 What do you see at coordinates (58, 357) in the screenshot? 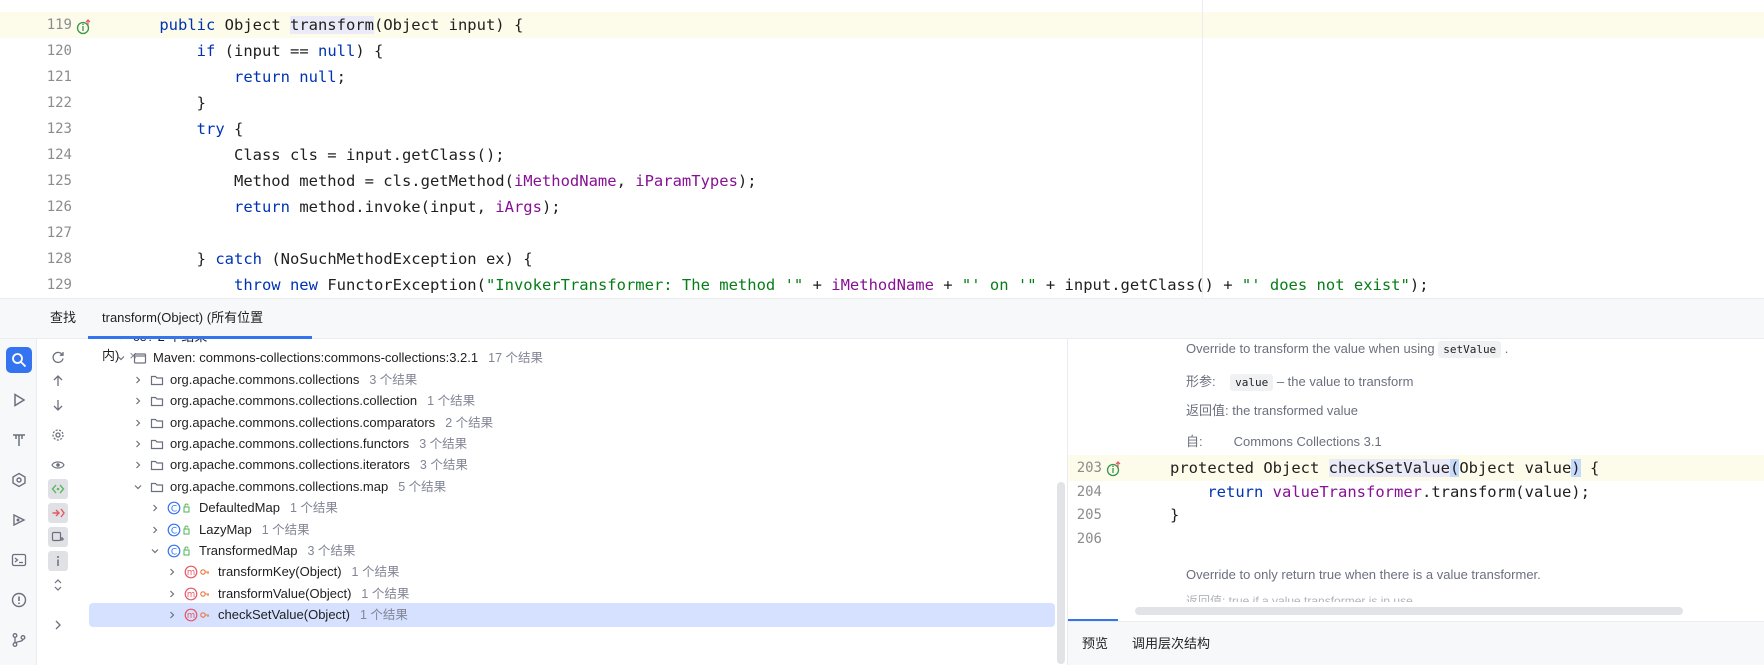
I see `rerun-icon` at bounding box center [58, 357].